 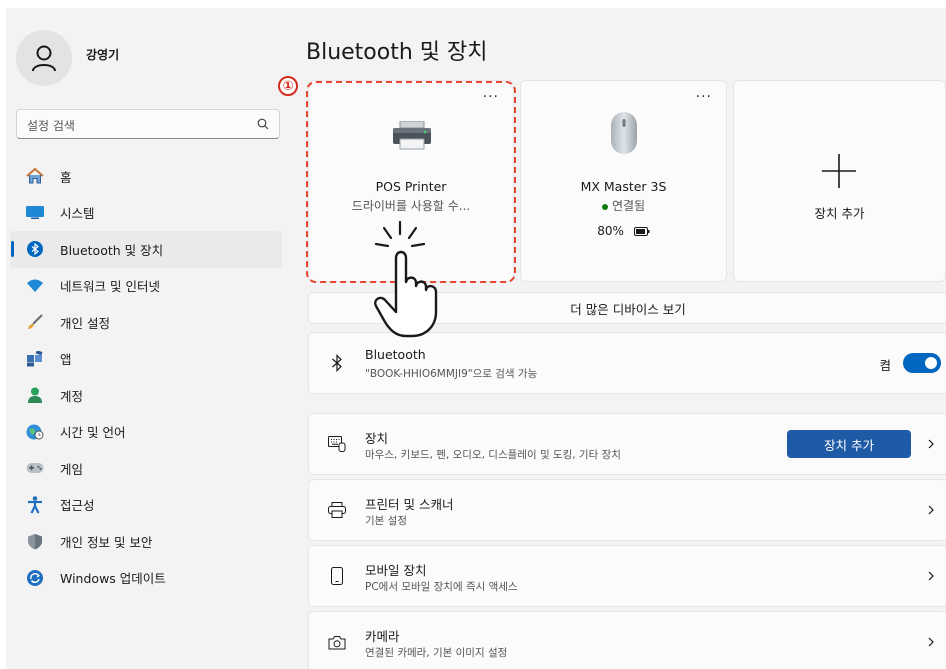 What do you see at coordinates (77, 214) in the screenshot?
I see `sidebar-item-label: 시스템` at bounding box center [77, 214].